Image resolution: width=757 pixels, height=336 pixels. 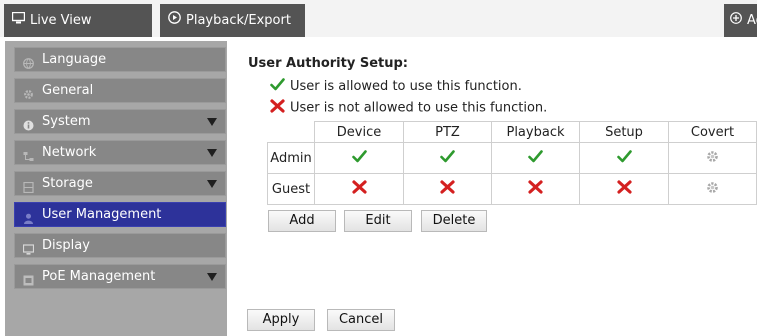 I want to click on network-icon, so click(x=28, y=154).